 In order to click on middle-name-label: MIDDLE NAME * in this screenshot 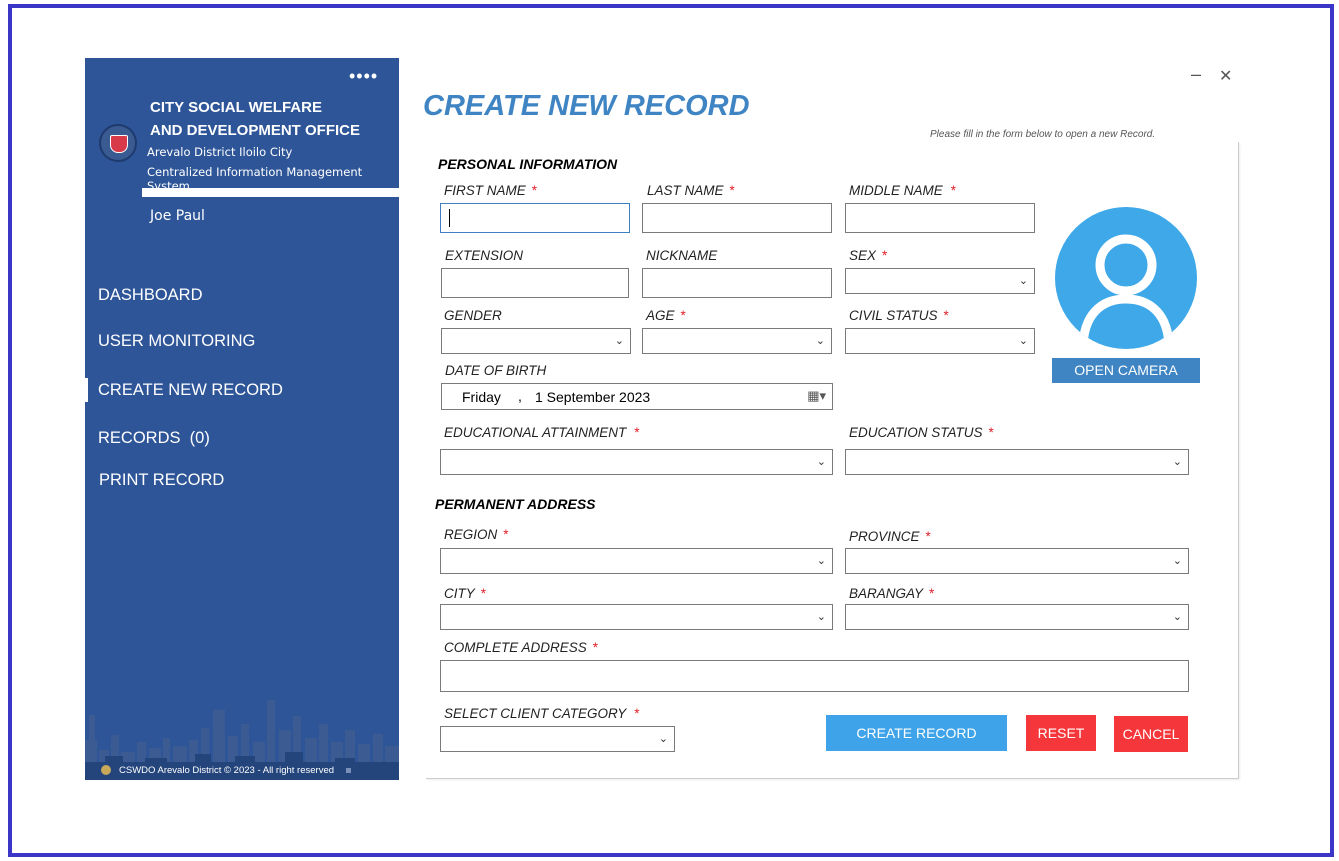, I will do `click(903, 190)`.